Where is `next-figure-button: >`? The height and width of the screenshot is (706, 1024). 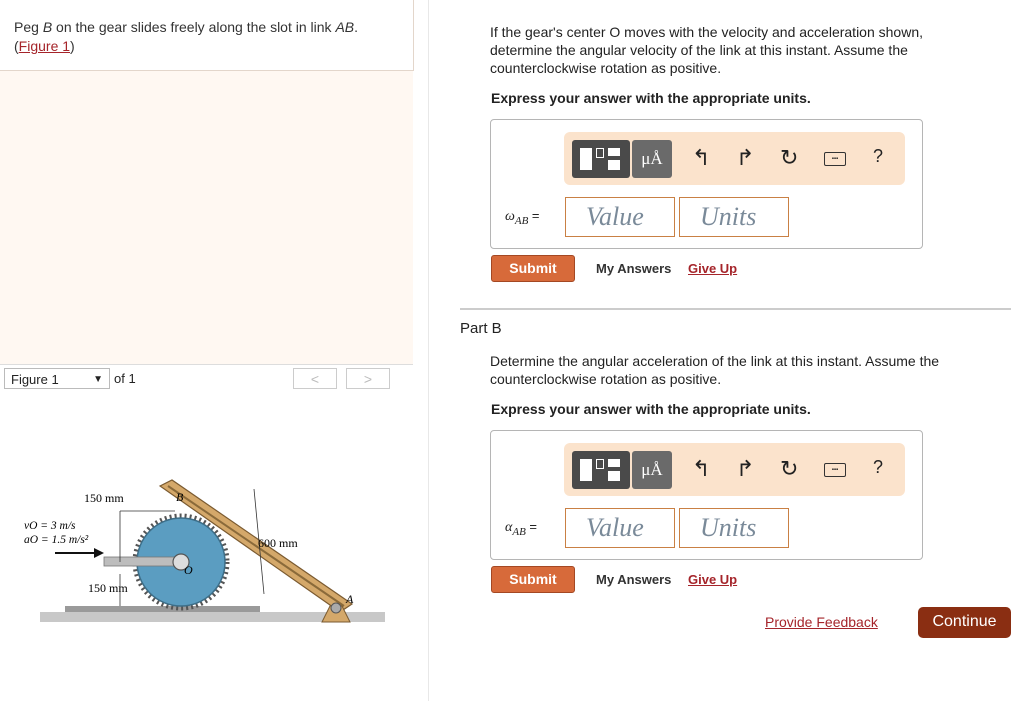
next-figure-button: > is located at coordinates (368, 378).